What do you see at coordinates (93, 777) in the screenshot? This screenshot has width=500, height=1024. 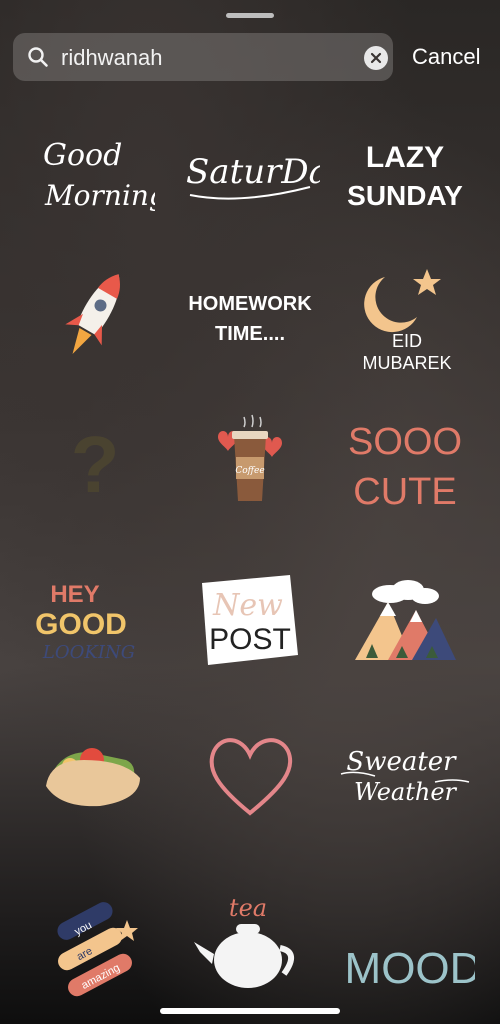 I see `taco-icon` at bounding box center [93, 777].